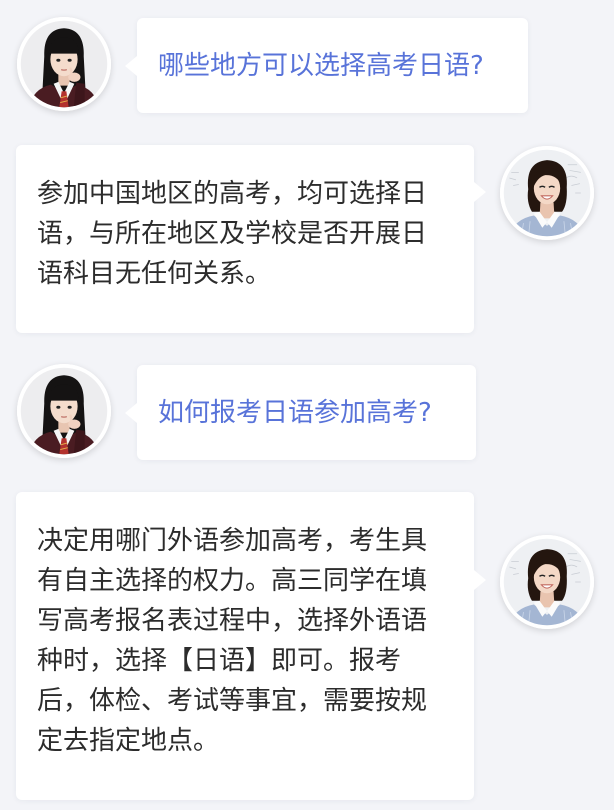 This screenshot has height=810, width=614. Describe the element at coordinates (232, 234) in the screenshot. I see `answer-text: 参加中国地区的高考，均可选择日语，与所在地区及学校是否开展日语科目无任何关系。` at that location.